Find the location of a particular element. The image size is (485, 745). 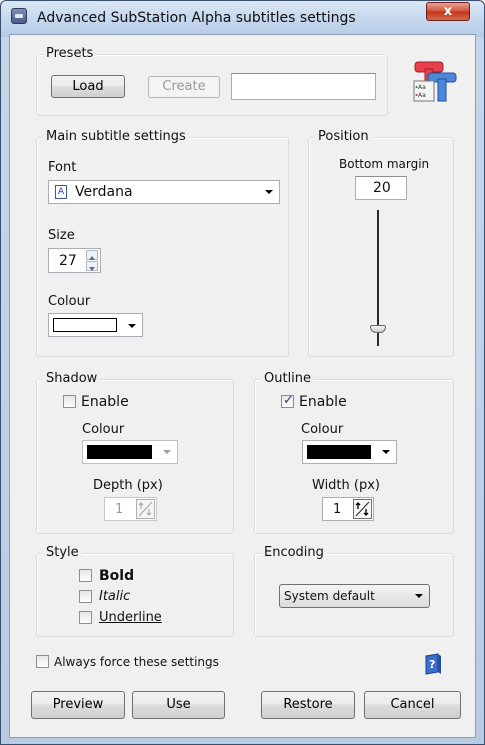

position-group: Position Bottom margin 20 is located at coordinates (381, 243).